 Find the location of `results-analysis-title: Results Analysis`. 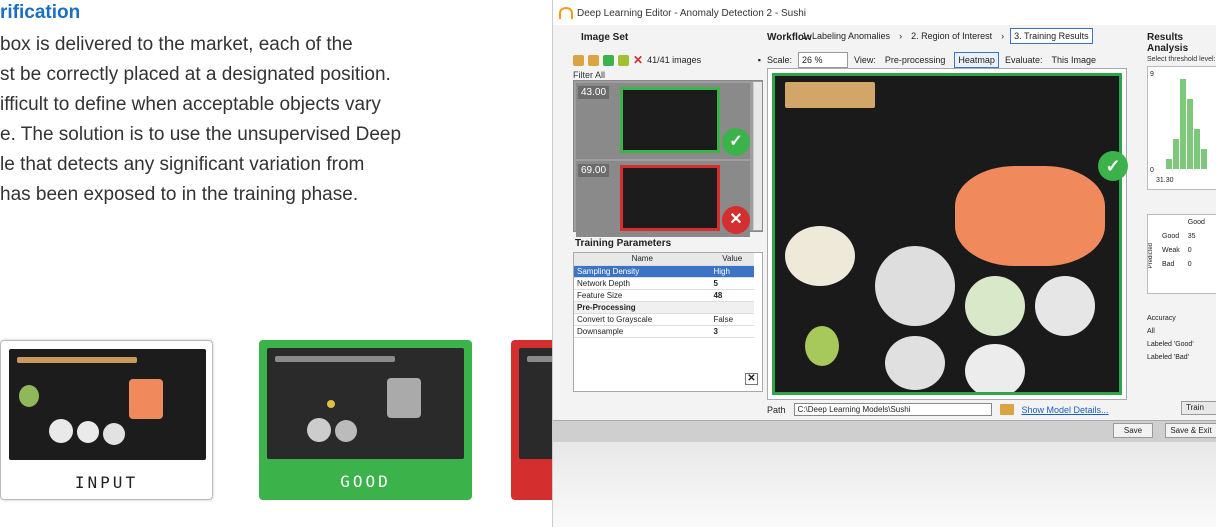

results-analysis-title: Results Analysis is located at coordinates (1168, 43).